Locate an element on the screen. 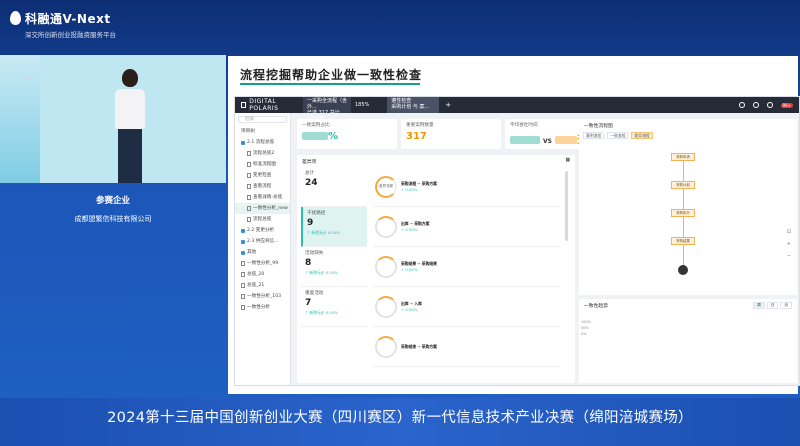 The width and height of the screenshot is (800, 446). sponsor-label: 参赛企业 is located at coordinates (112, 201).